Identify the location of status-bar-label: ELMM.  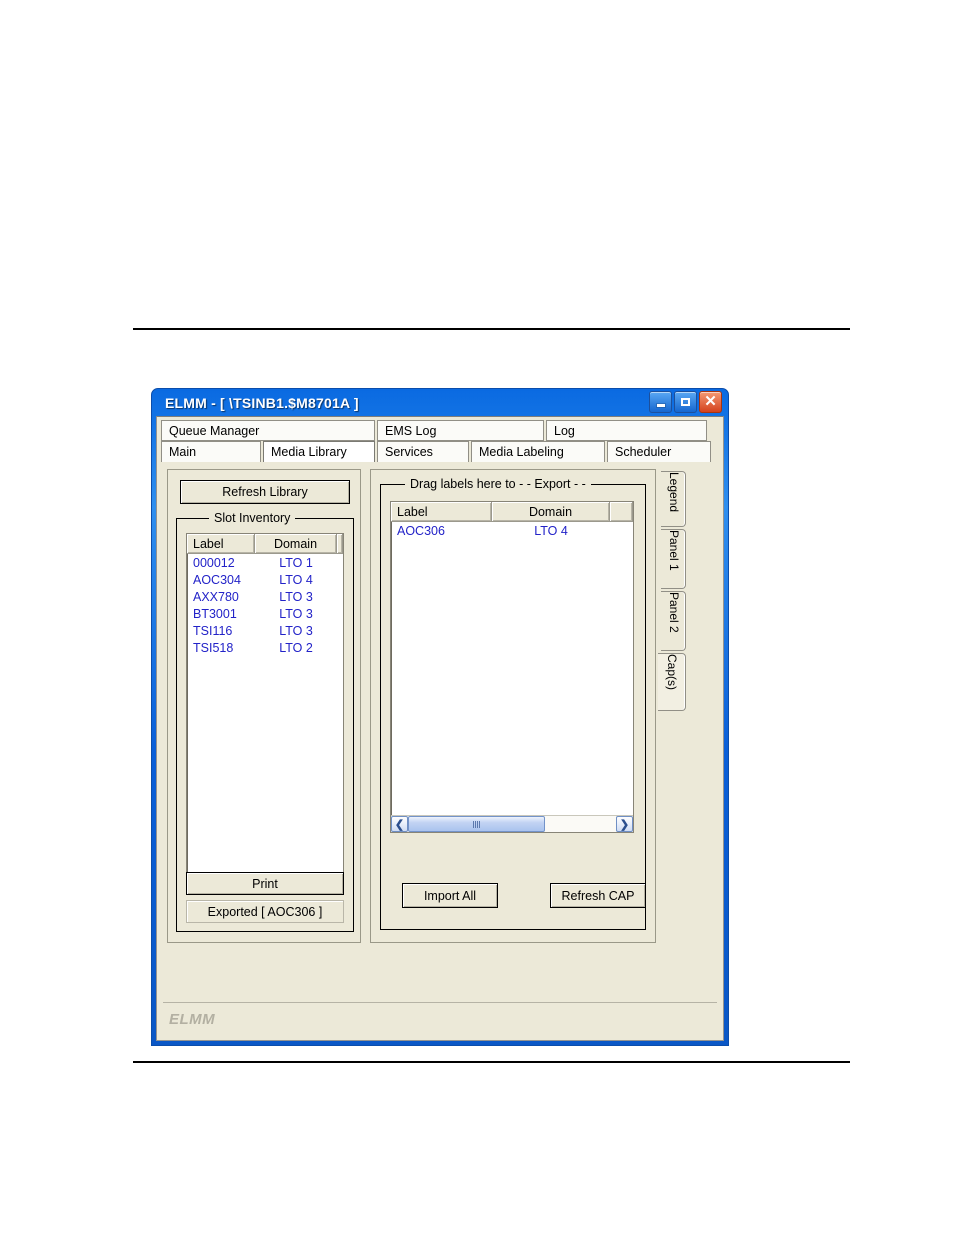
(192, 1019).